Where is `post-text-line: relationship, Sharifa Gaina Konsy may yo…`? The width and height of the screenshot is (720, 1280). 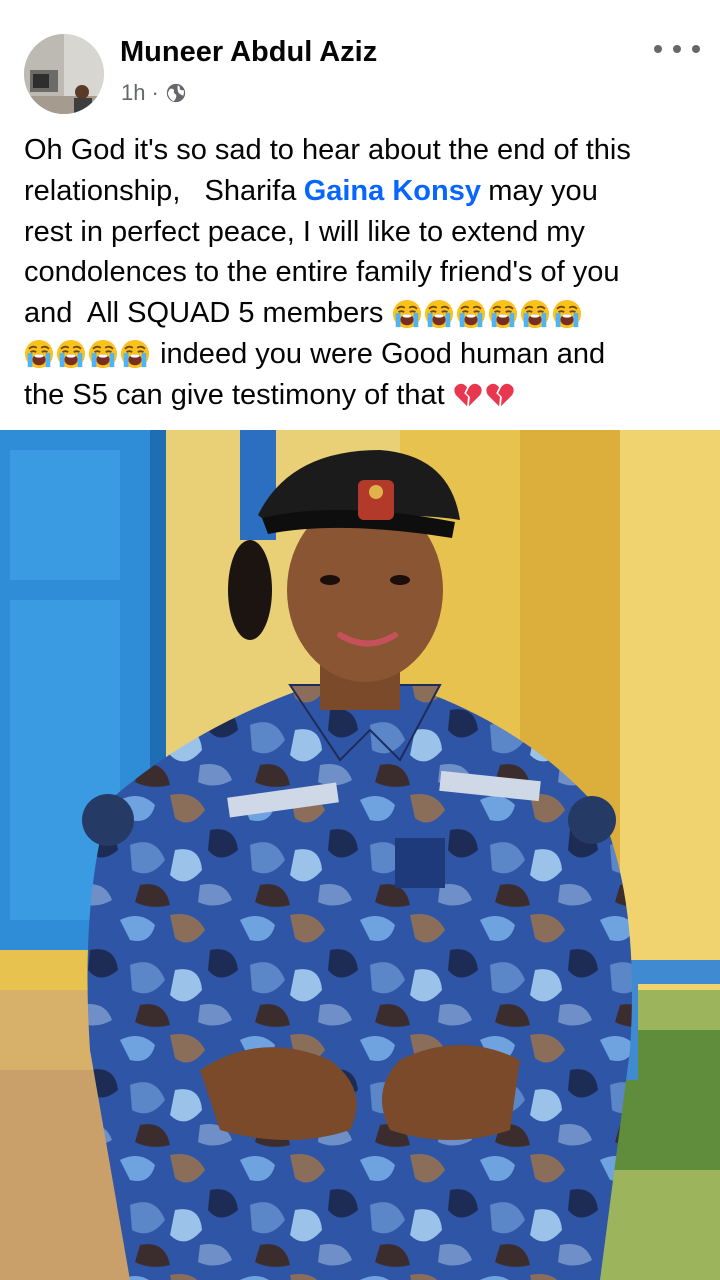 post-text-line: relationship, Sharifa Gaina Konsy may yo… is located at coordinates (364, 191).